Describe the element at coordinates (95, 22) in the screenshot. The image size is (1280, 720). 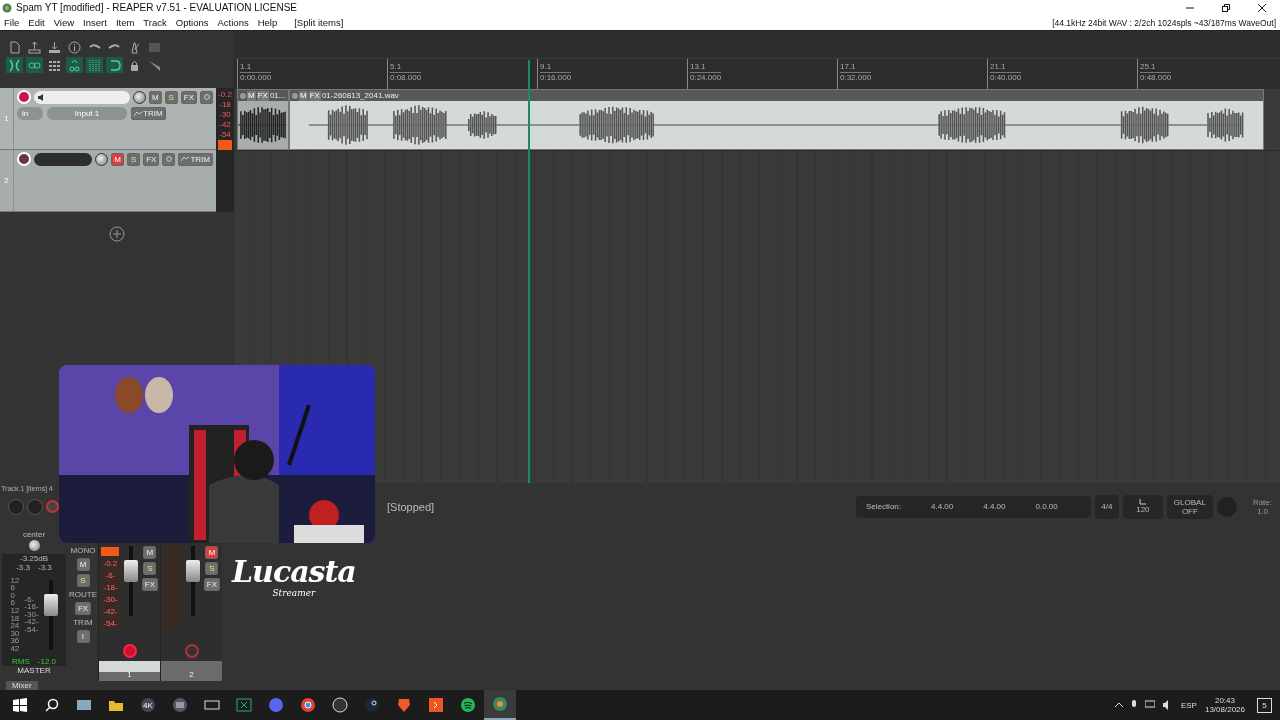
I see `menu-item: Insert` at that location.